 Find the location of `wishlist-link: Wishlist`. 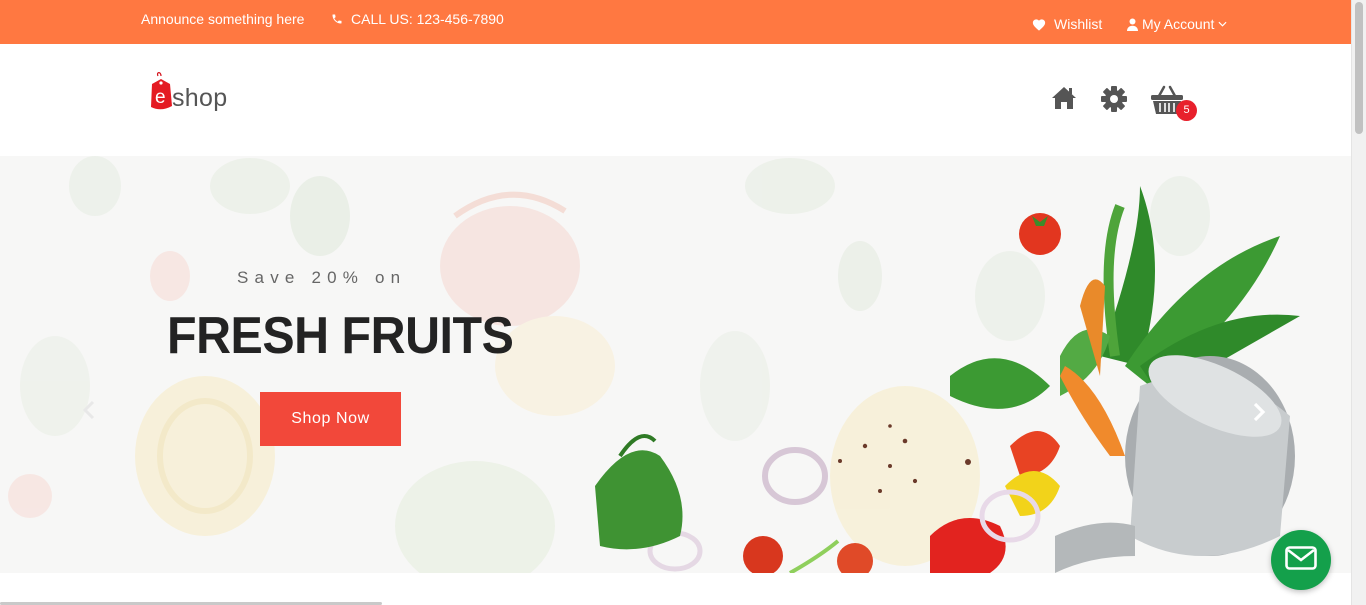

wishlist-link: Wishlist is located at coordinates (1067, 24).